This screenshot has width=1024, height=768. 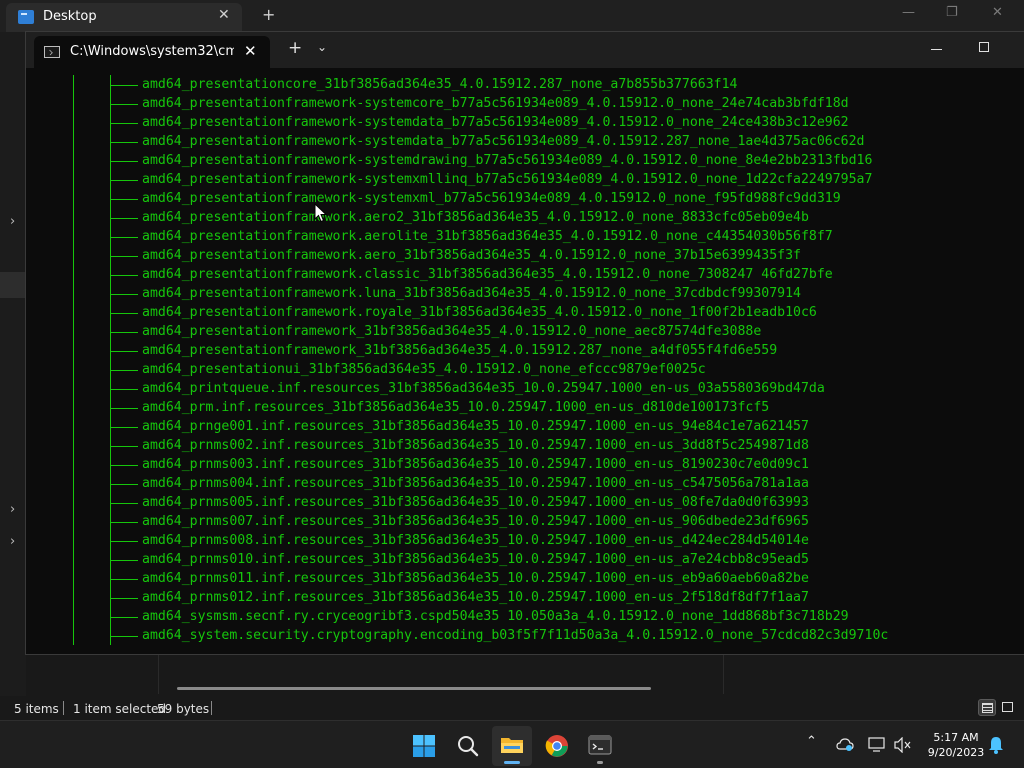 I want to click on speaker-muted-icon, so click(x=903, y=745).